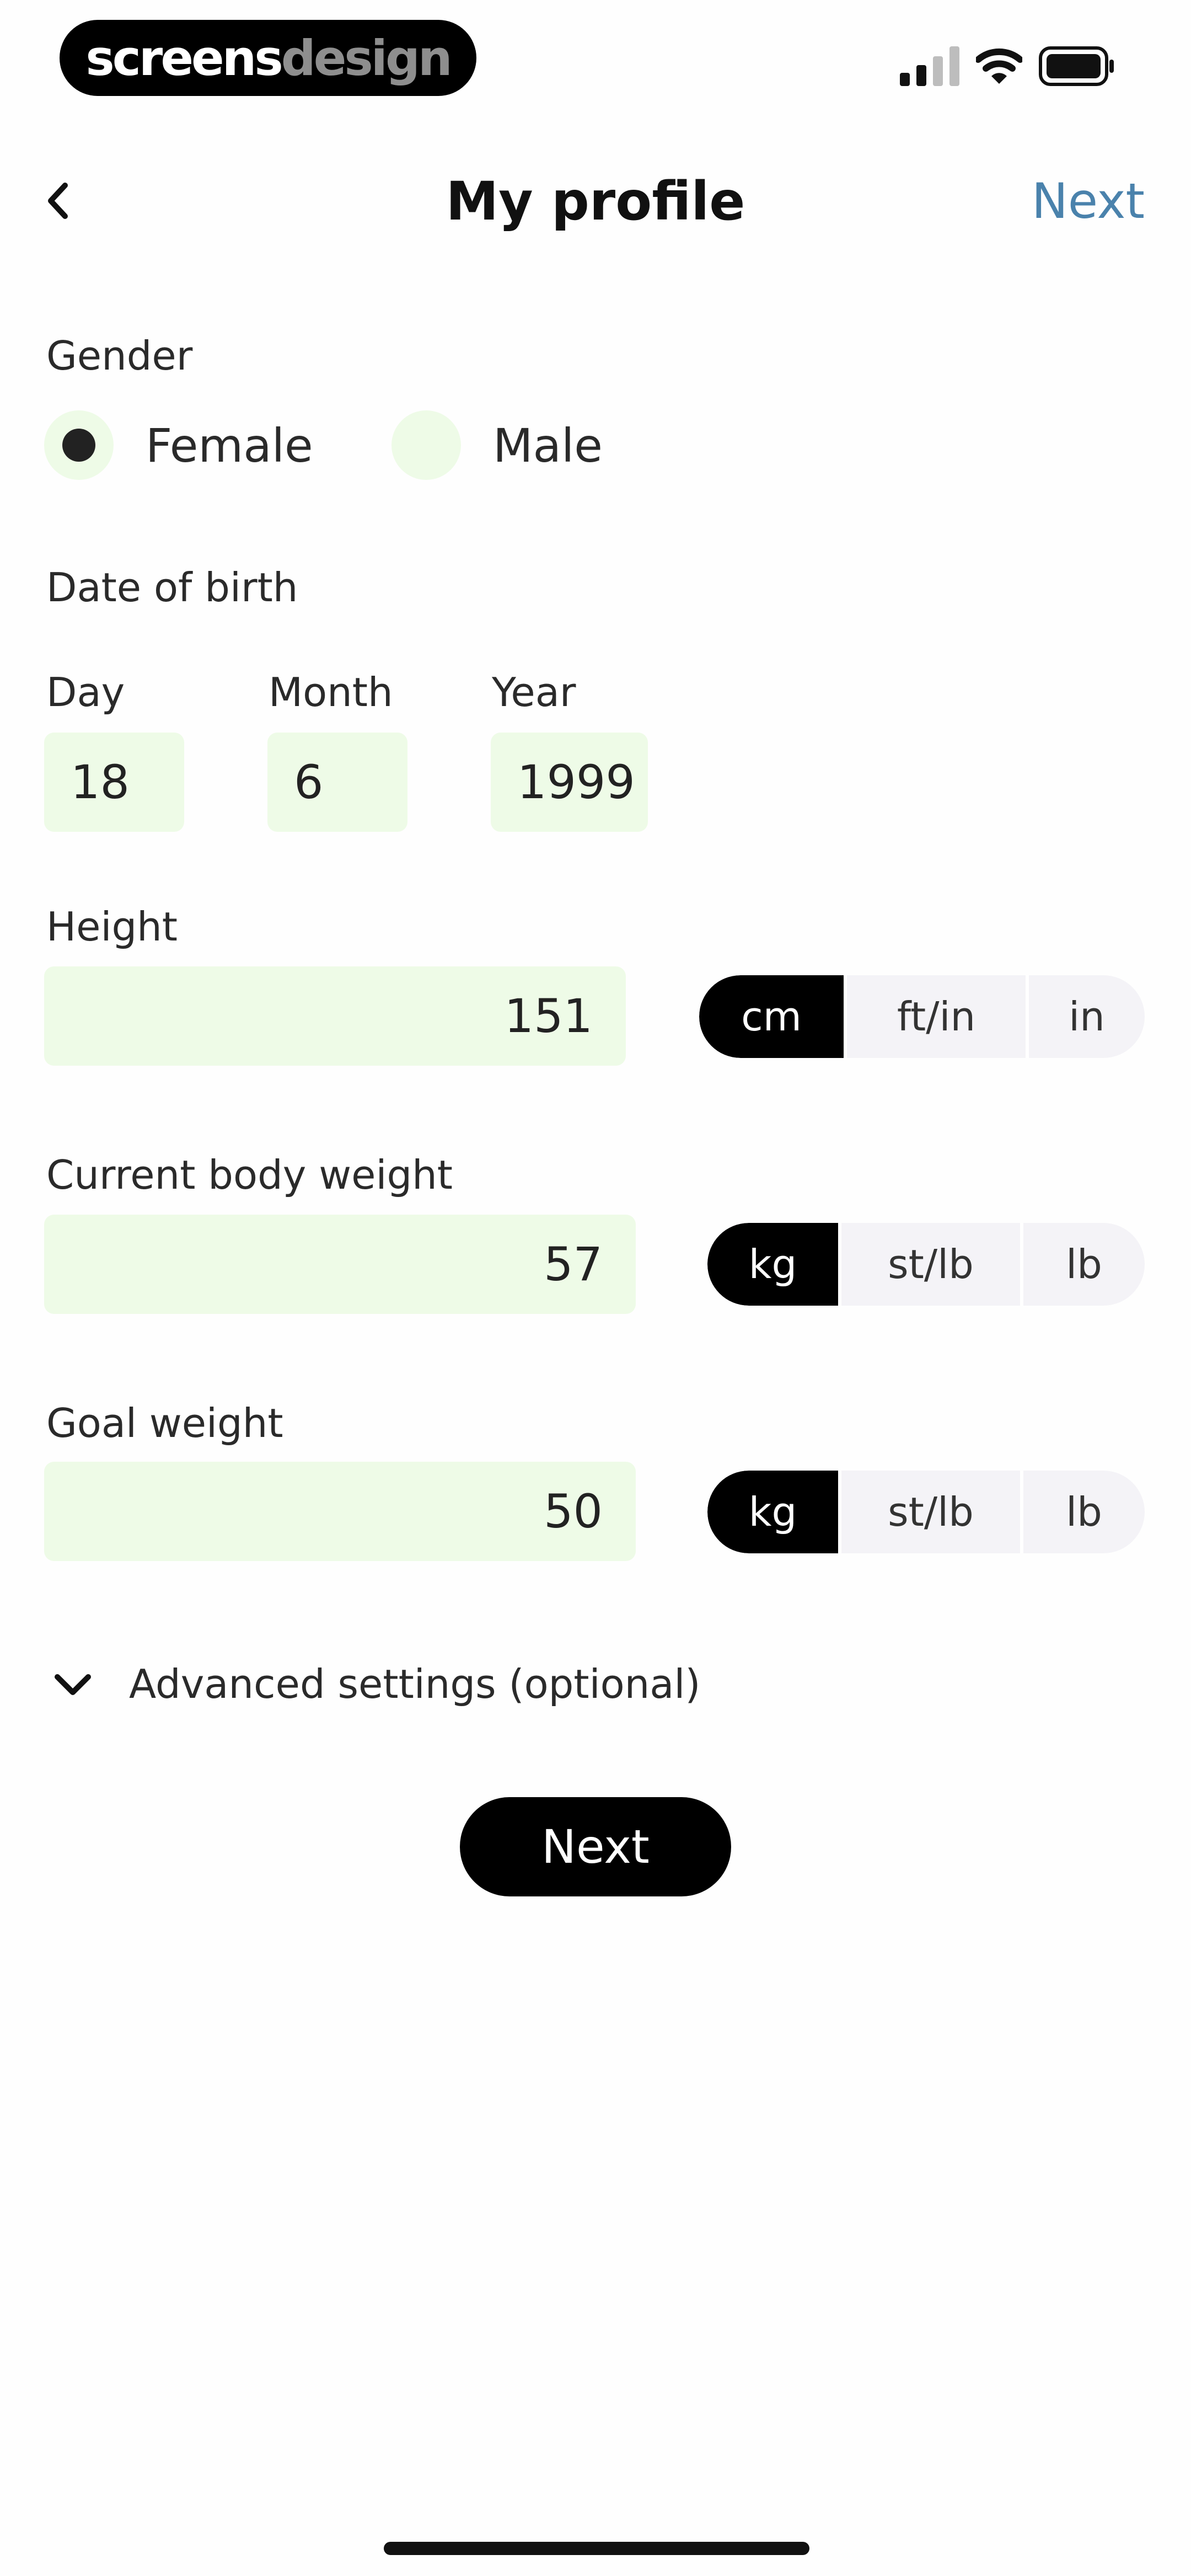 Image resolution: width=1191 pixels, height=2576 pixels. I want to click on home-indicator, so click(596, 2548).